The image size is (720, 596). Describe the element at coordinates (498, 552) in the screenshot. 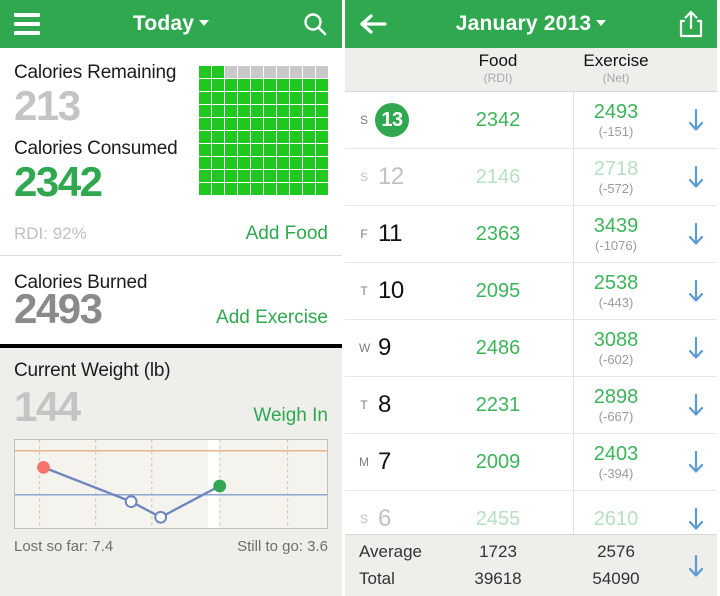

I see `average-food-value: 1723` at that location.